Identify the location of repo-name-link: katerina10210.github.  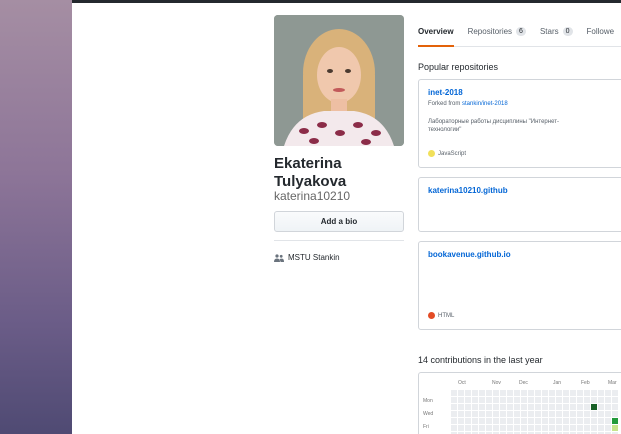
(523, 191).